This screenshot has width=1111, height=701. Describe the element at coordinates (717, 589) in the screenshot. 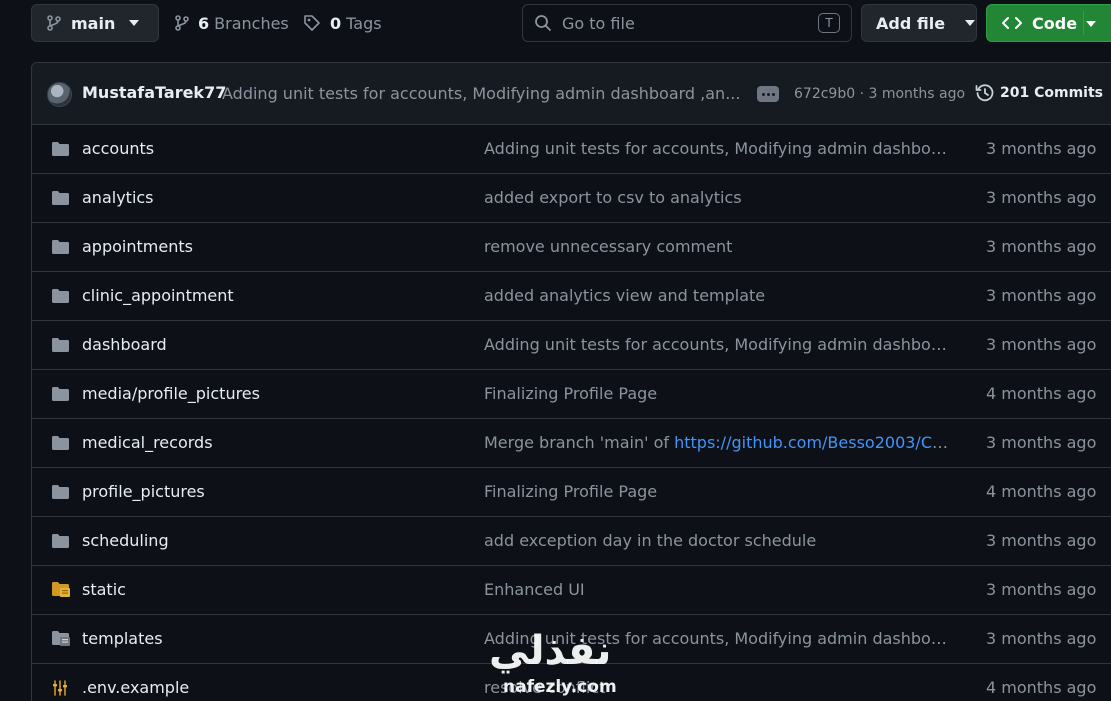

I see `file-commit-message: Enhanced UI` at that location.